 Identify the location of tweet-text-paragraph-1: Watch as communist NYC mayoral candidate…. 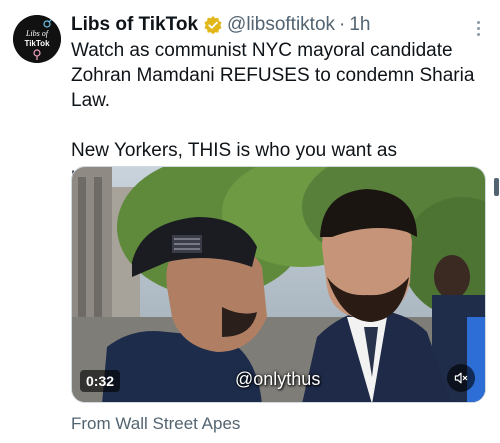
(273, 75).